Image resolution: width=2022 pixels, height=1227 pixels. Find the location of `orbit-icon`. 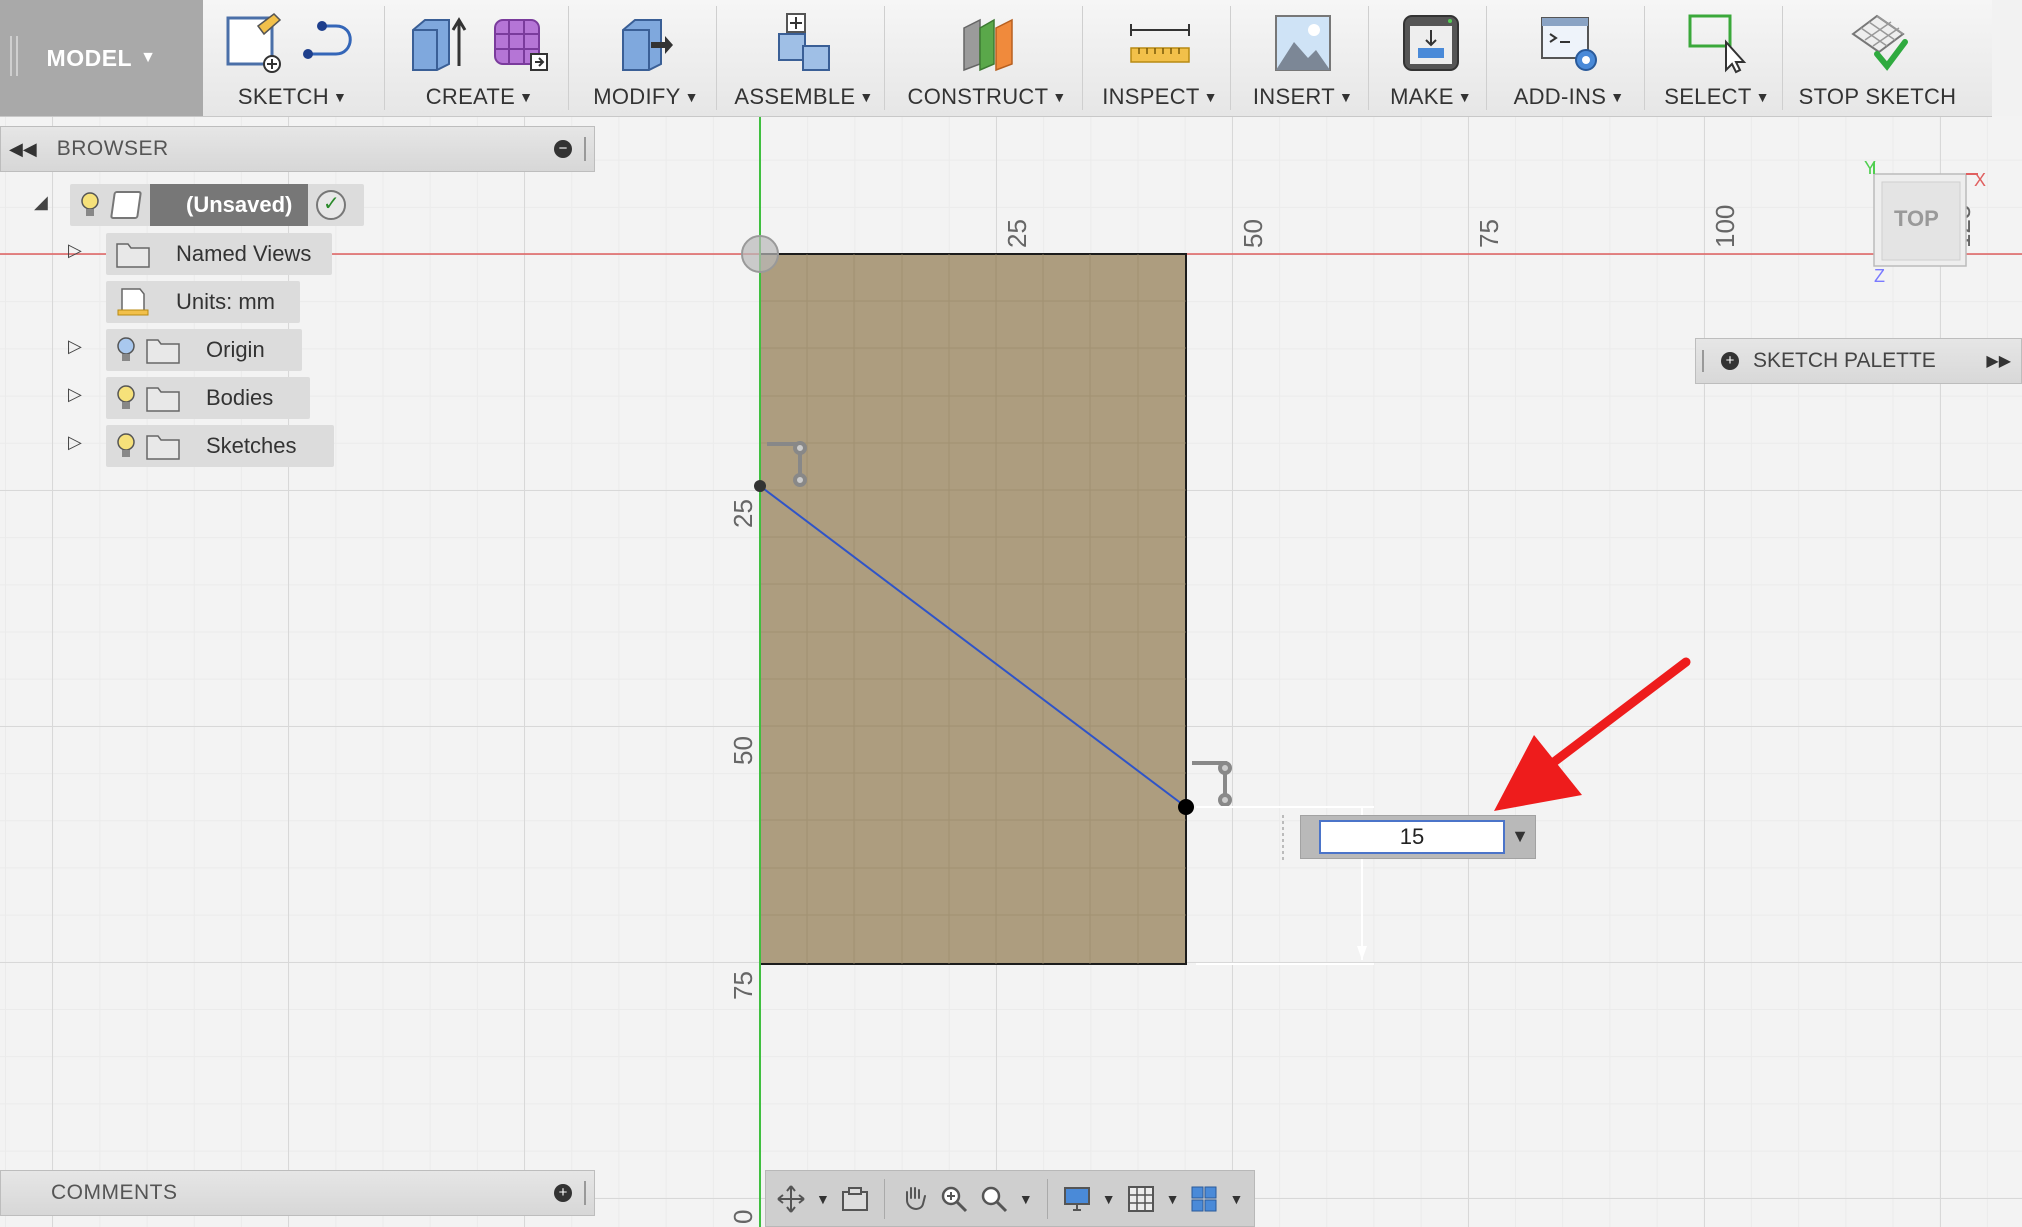

orbit-icon is located at coordinates (791, 1199).